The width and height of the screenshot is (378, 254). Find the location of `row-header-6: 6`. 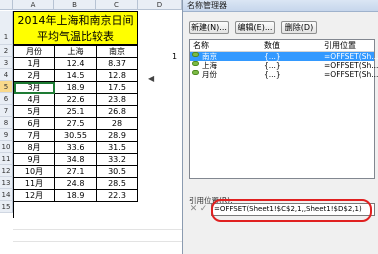

row-header-6: 6 is located at coordinates (6, 99).